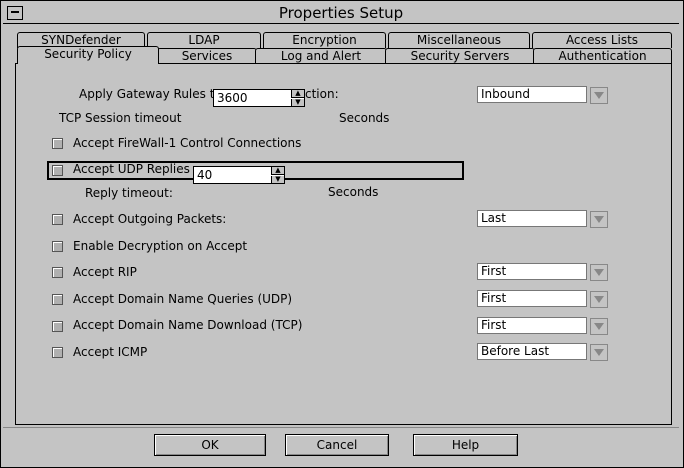 The image size is (684, 468). I want to click on tcp-seconds-label: Seconds, so click(364, 118).